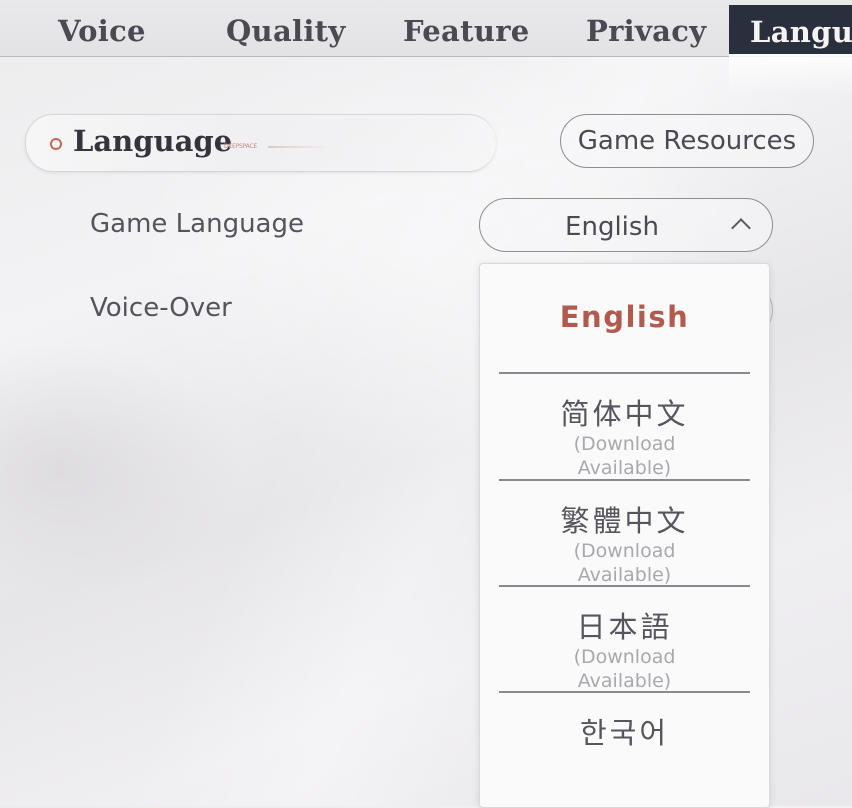  What do you see at coordinates (102, 28) in the screenshot?
I see `tab-voice: Voice` at bounding box center [102, 28].